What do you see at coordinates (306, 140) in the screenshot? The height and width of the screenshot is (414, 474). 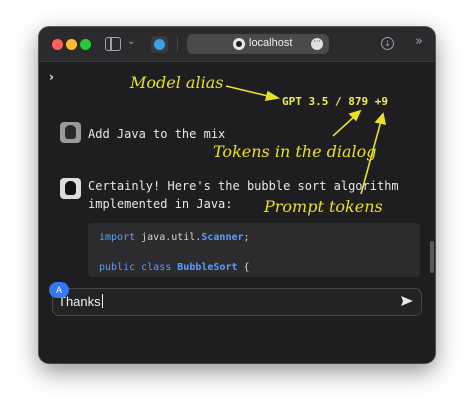 I see `annotation-arrows` at bounding box center [306, 140].